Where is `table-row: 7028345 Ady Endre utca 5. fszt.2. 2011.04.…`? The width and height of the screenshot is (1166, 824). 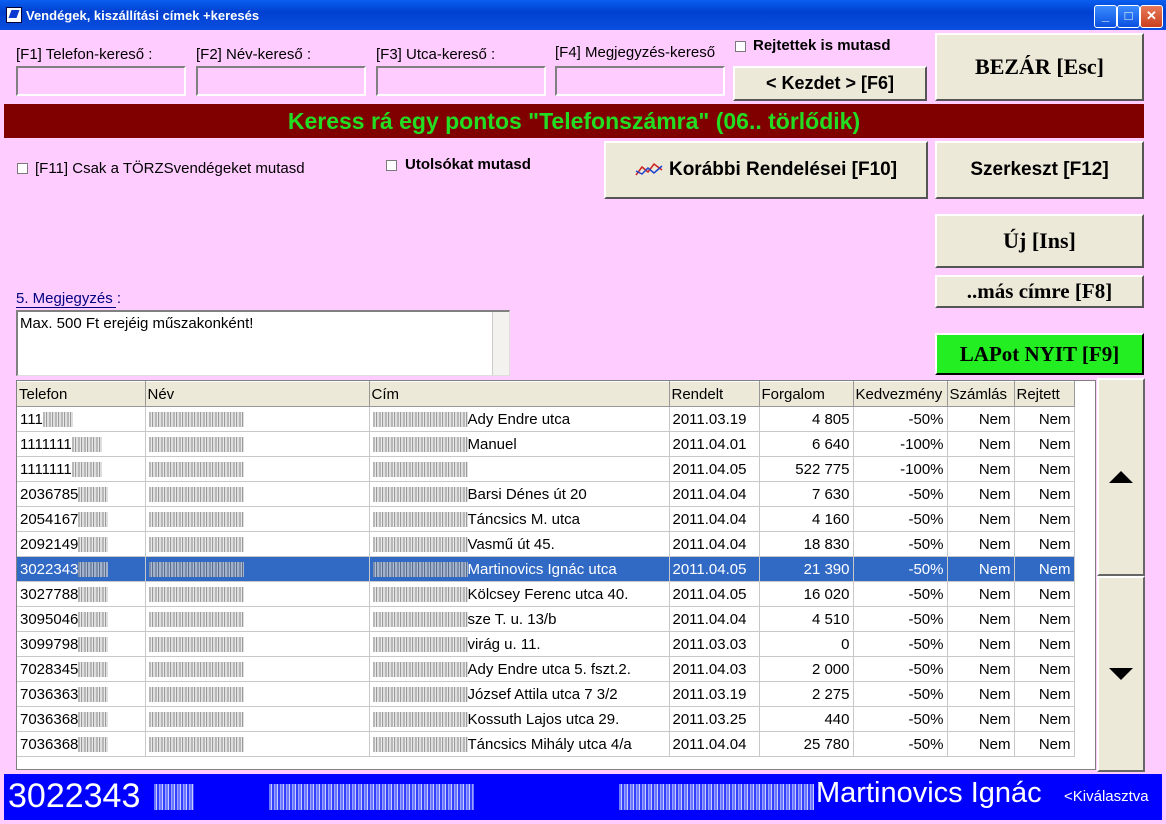
table-row: 7028345 Ady Endre utca 5. fszt.2. 2011.04.… is located at coordinates (546, 669).